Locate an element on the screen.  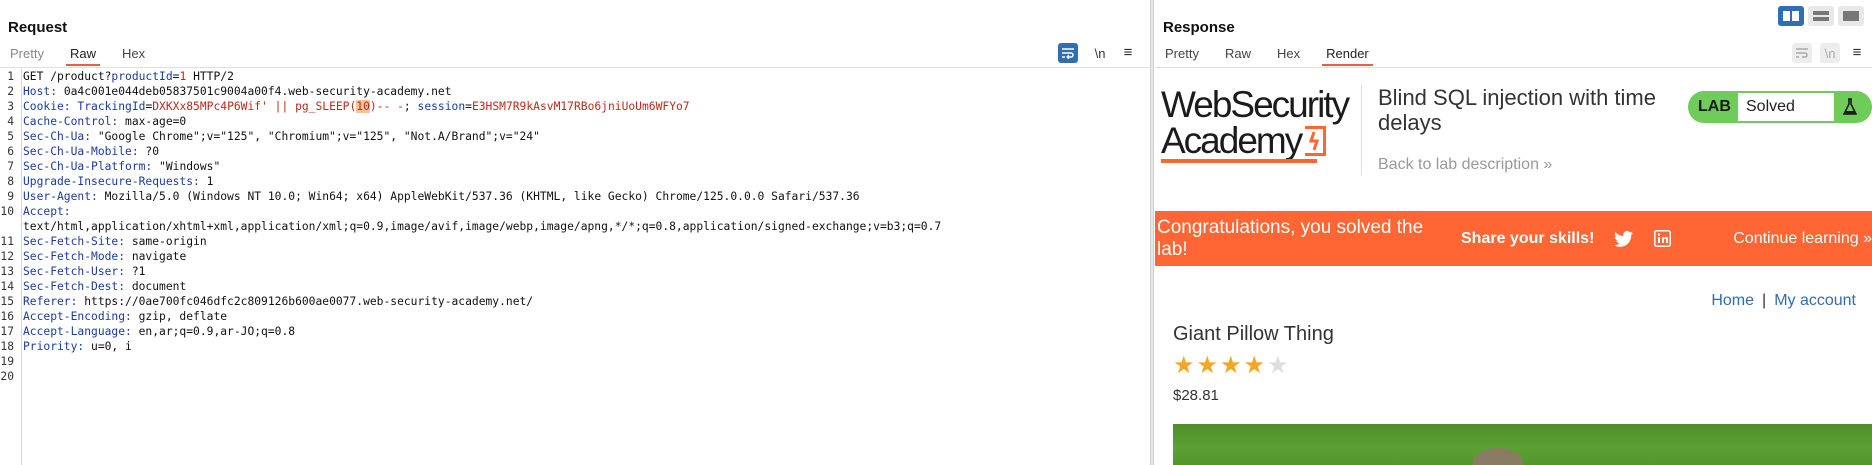
line-number: 17 is located at coordinates (7, 331).